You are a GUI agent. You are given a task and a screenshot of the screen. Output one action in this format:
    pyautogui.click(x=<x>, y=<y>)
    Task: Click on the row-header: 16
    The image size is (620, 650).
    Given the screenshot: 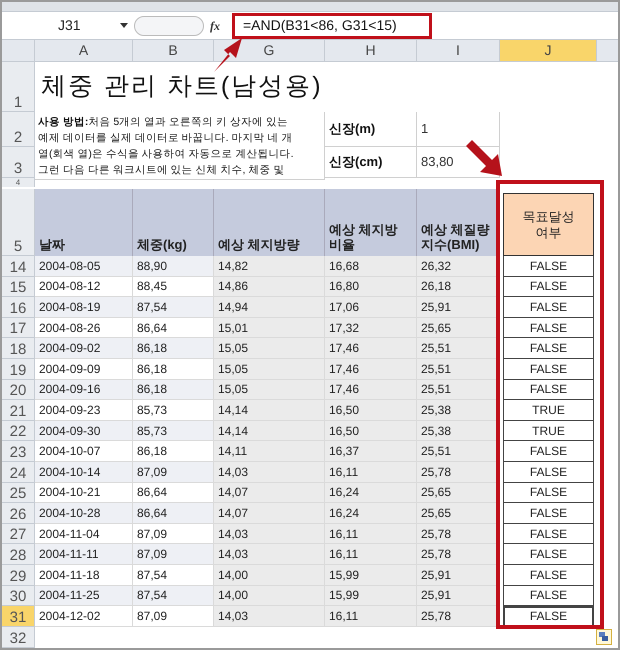 What is the action you would take?
    pyautogui.click(x=18, y=307)
    